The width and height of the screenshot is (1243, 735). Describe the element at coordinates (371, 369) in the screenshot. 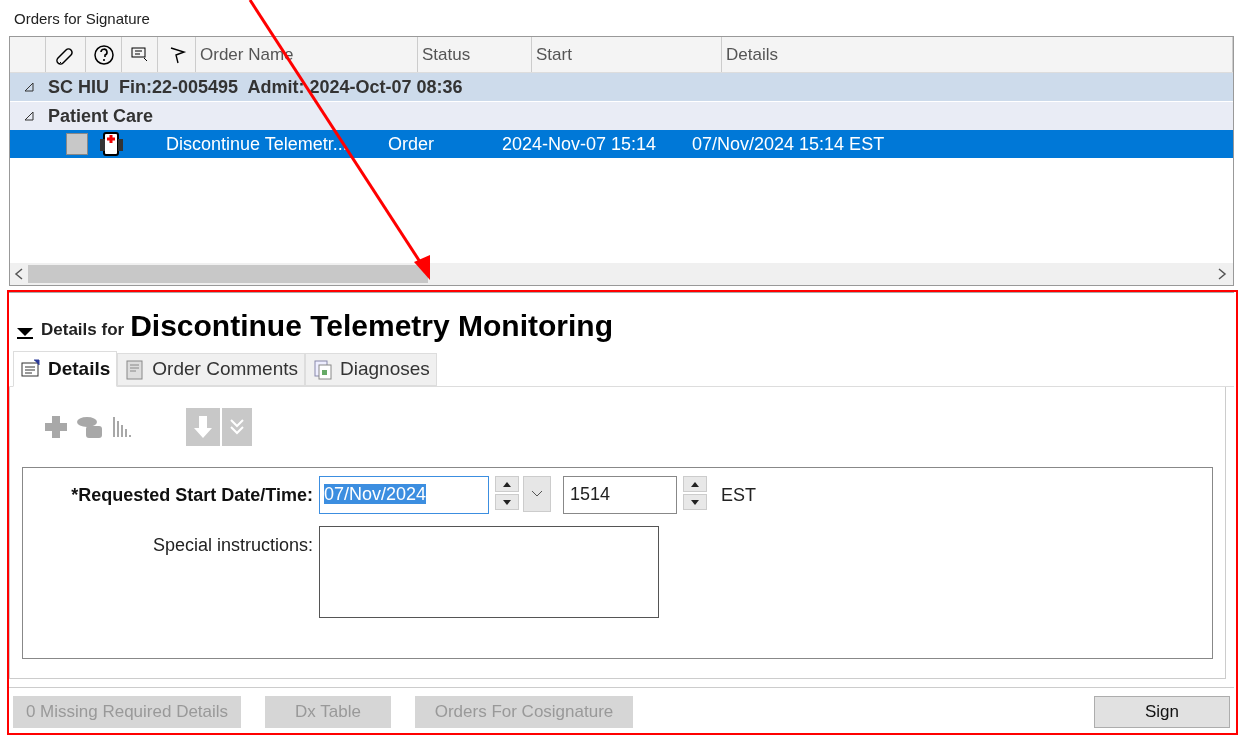

I see `tab: Diagnoses` at that location.